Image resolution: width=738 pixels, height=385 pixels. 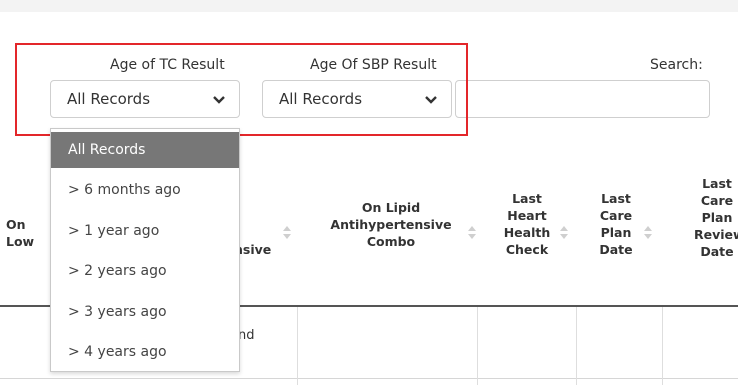 What do you see at coordinates (717, 251) in the screenshot?
I see `header-lcprd-line5: Date` at bounding box center [717, 251].